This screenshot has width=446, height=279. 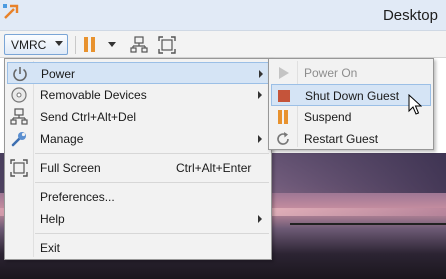 What do you see at coordinates (19, 95) in the screenshot?
I see `disc-icon` at bounding box center [19, 95].